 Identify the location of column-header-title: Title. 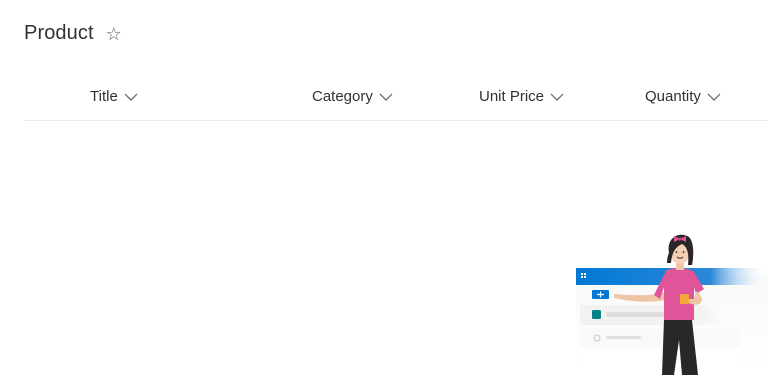
(114, 96).